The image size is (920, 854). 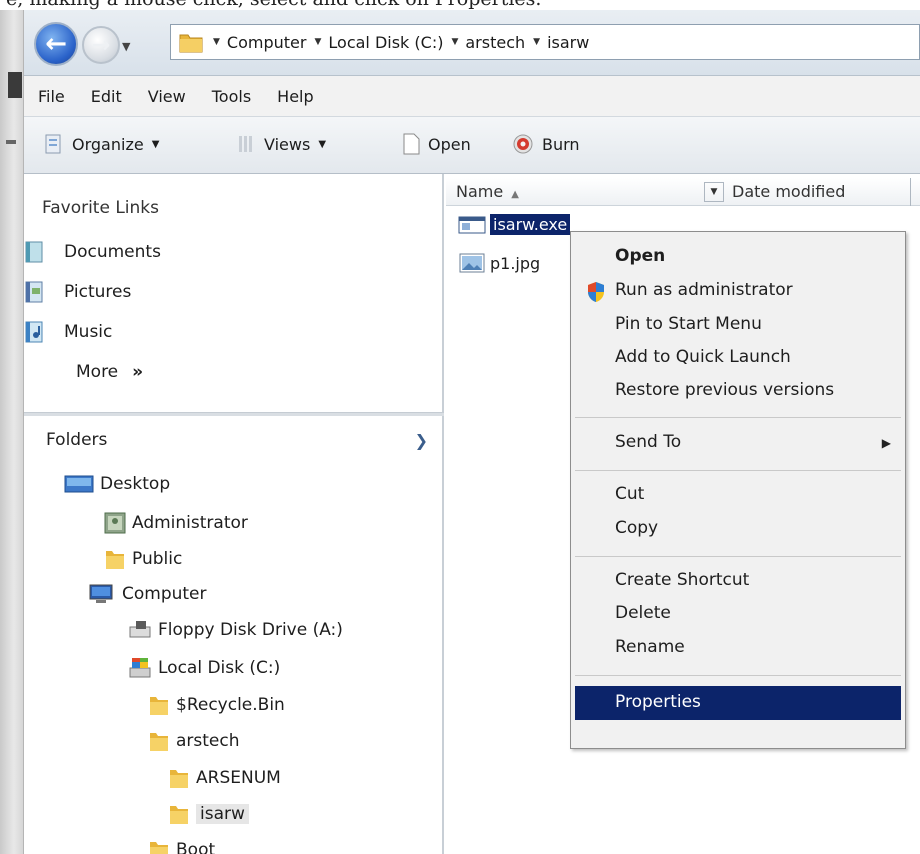 What do you see at coordinates (488, 42) in the screenshot?
I see `breadcrumb-arstech: ▼ arstech` at bounding box center [488, 42].